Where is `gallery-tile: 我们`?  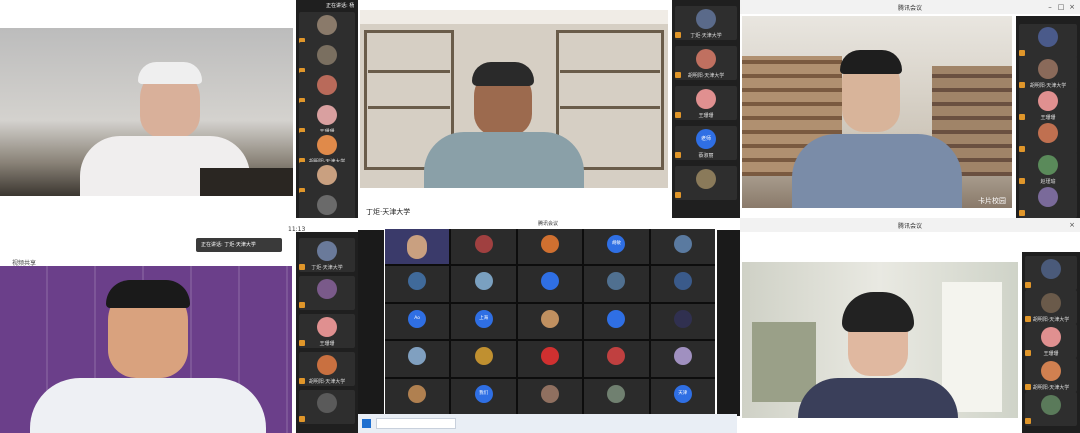 gallery-tile: 我们 is located at coordinates (483, 396).